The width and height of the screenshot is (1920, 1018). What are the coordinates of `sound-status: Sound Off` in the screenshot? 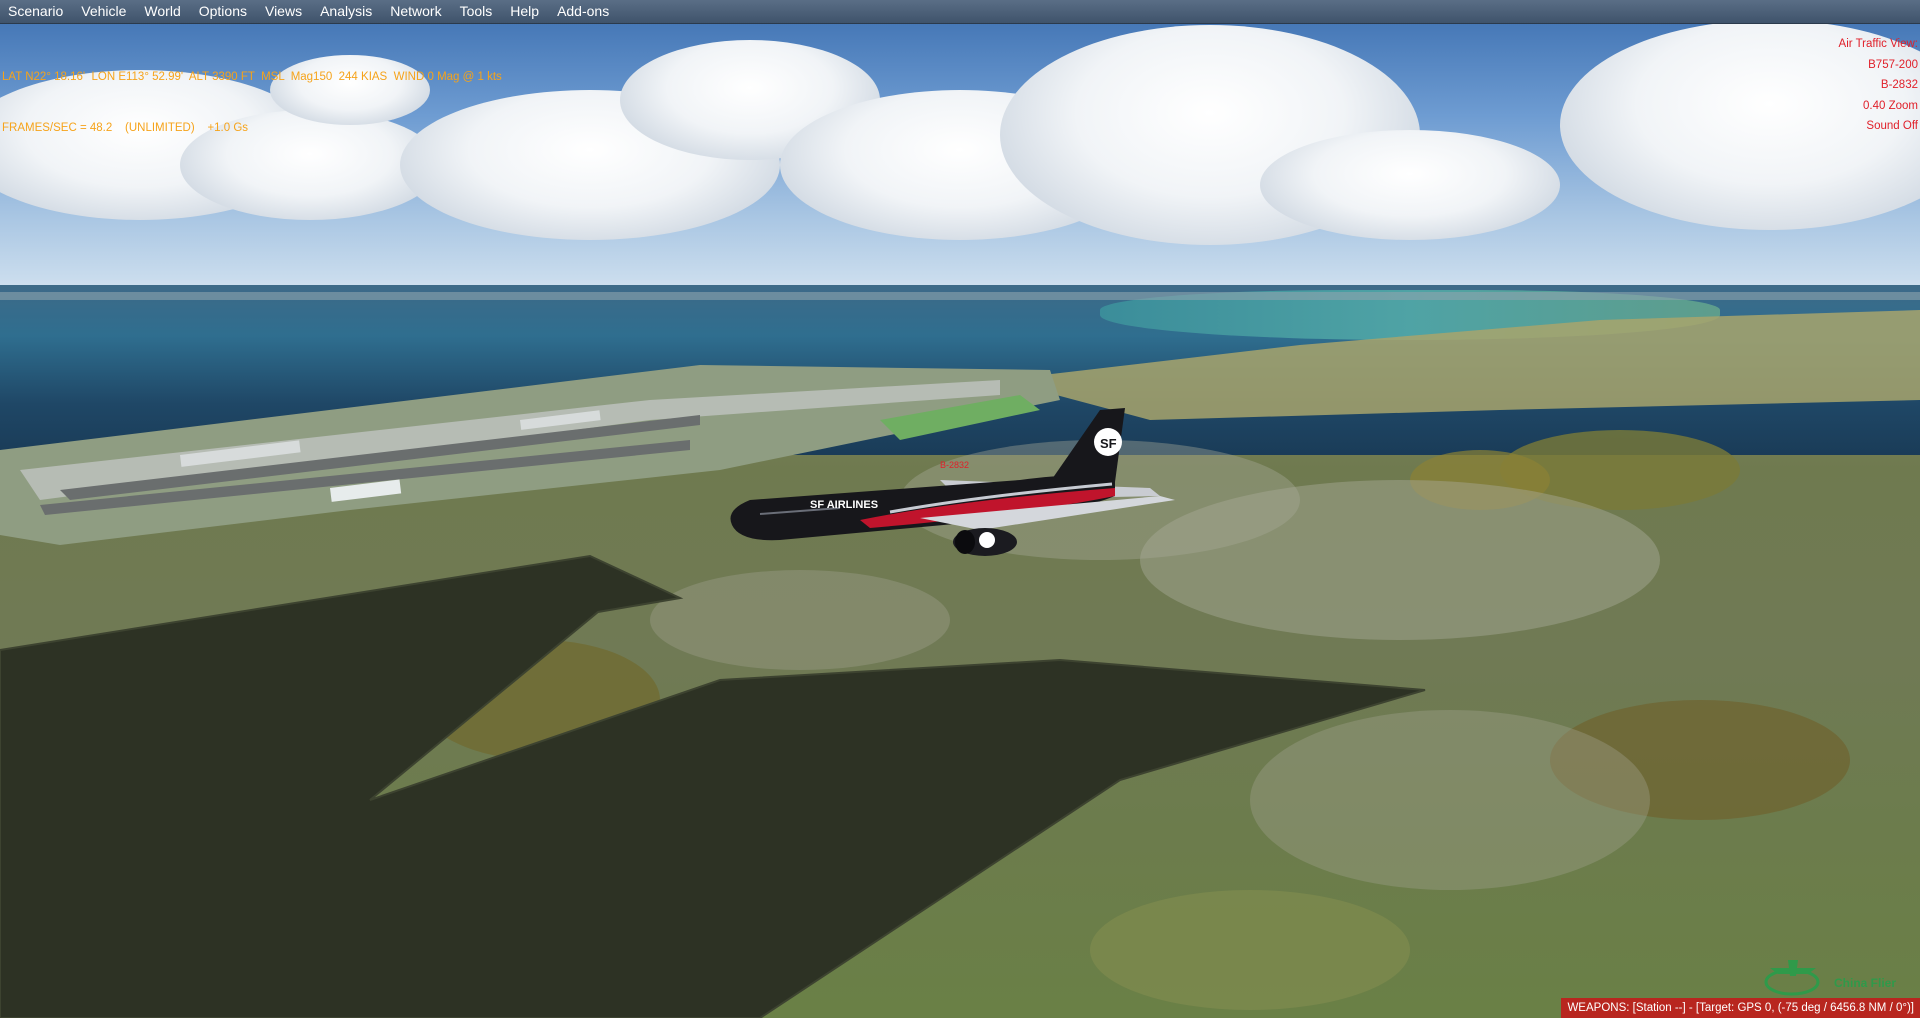 It's located at (1892, 126).